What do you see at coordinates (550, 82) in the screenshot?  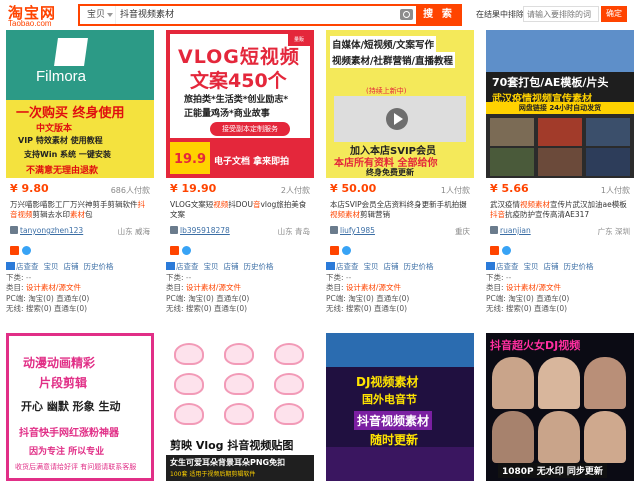 I see `thumb-line: 70套打包/AE模板/片头` at bounding box center [550, 82].